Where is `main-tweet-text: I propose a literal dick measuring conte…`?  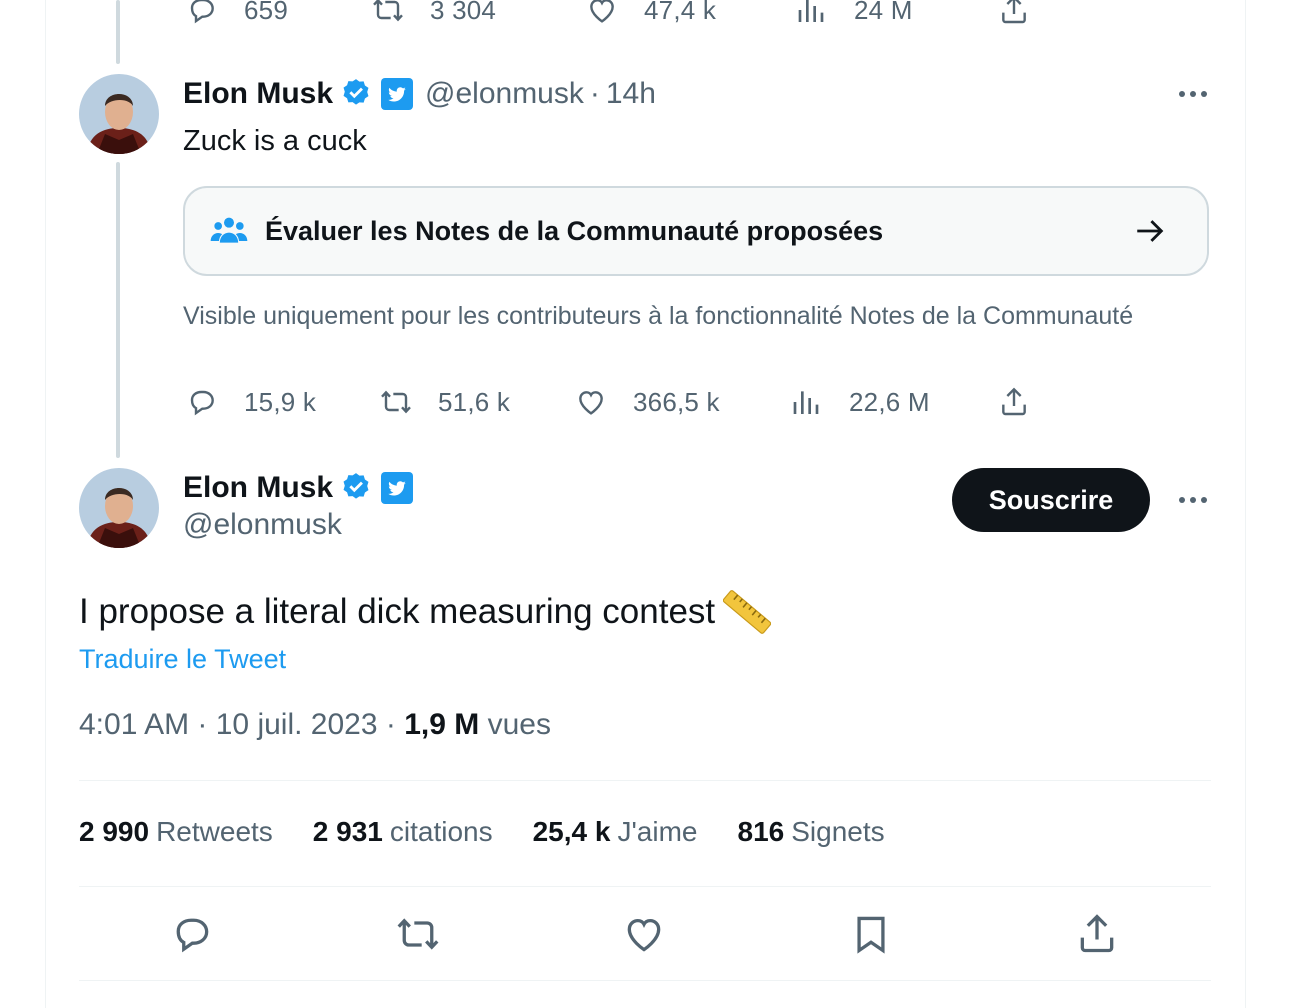
main-tweet-text: I propose a literal dick measuring conte… is located at coordinates (397, 611).